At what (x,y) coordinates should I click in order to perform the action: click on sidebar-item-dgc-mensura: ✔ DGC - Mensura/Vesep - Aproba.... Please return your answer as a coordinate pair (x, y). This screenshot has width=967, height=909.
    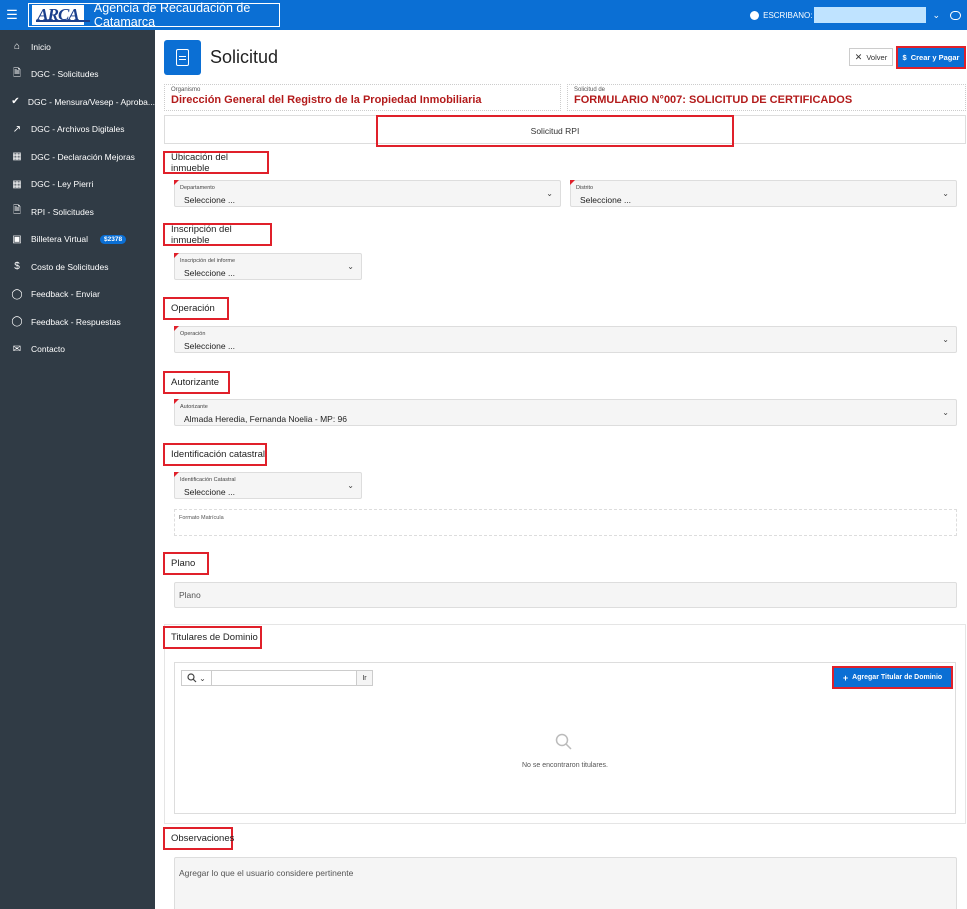
    Looking at the image, I should click on (77, 102).